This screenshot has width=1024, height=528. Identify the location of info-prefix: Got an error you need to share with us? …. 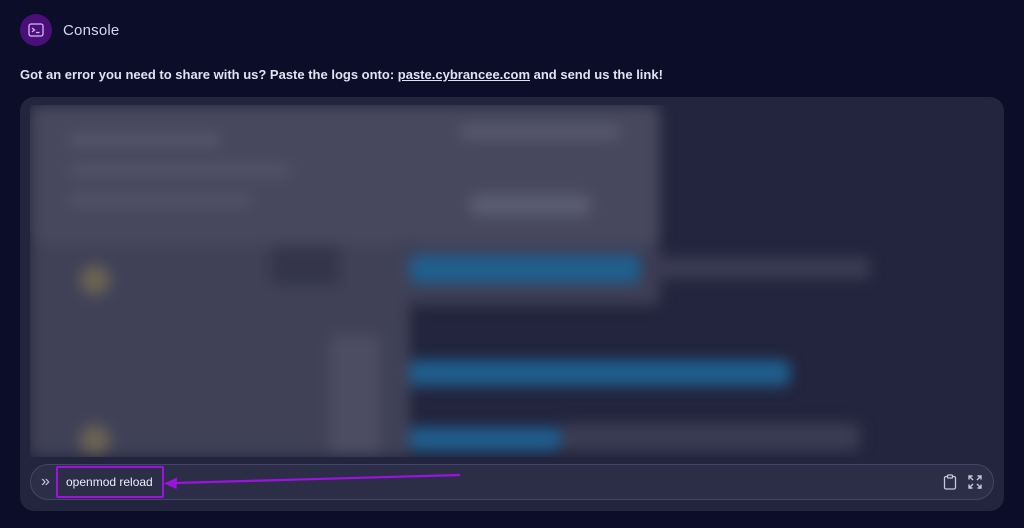
(209, 74).